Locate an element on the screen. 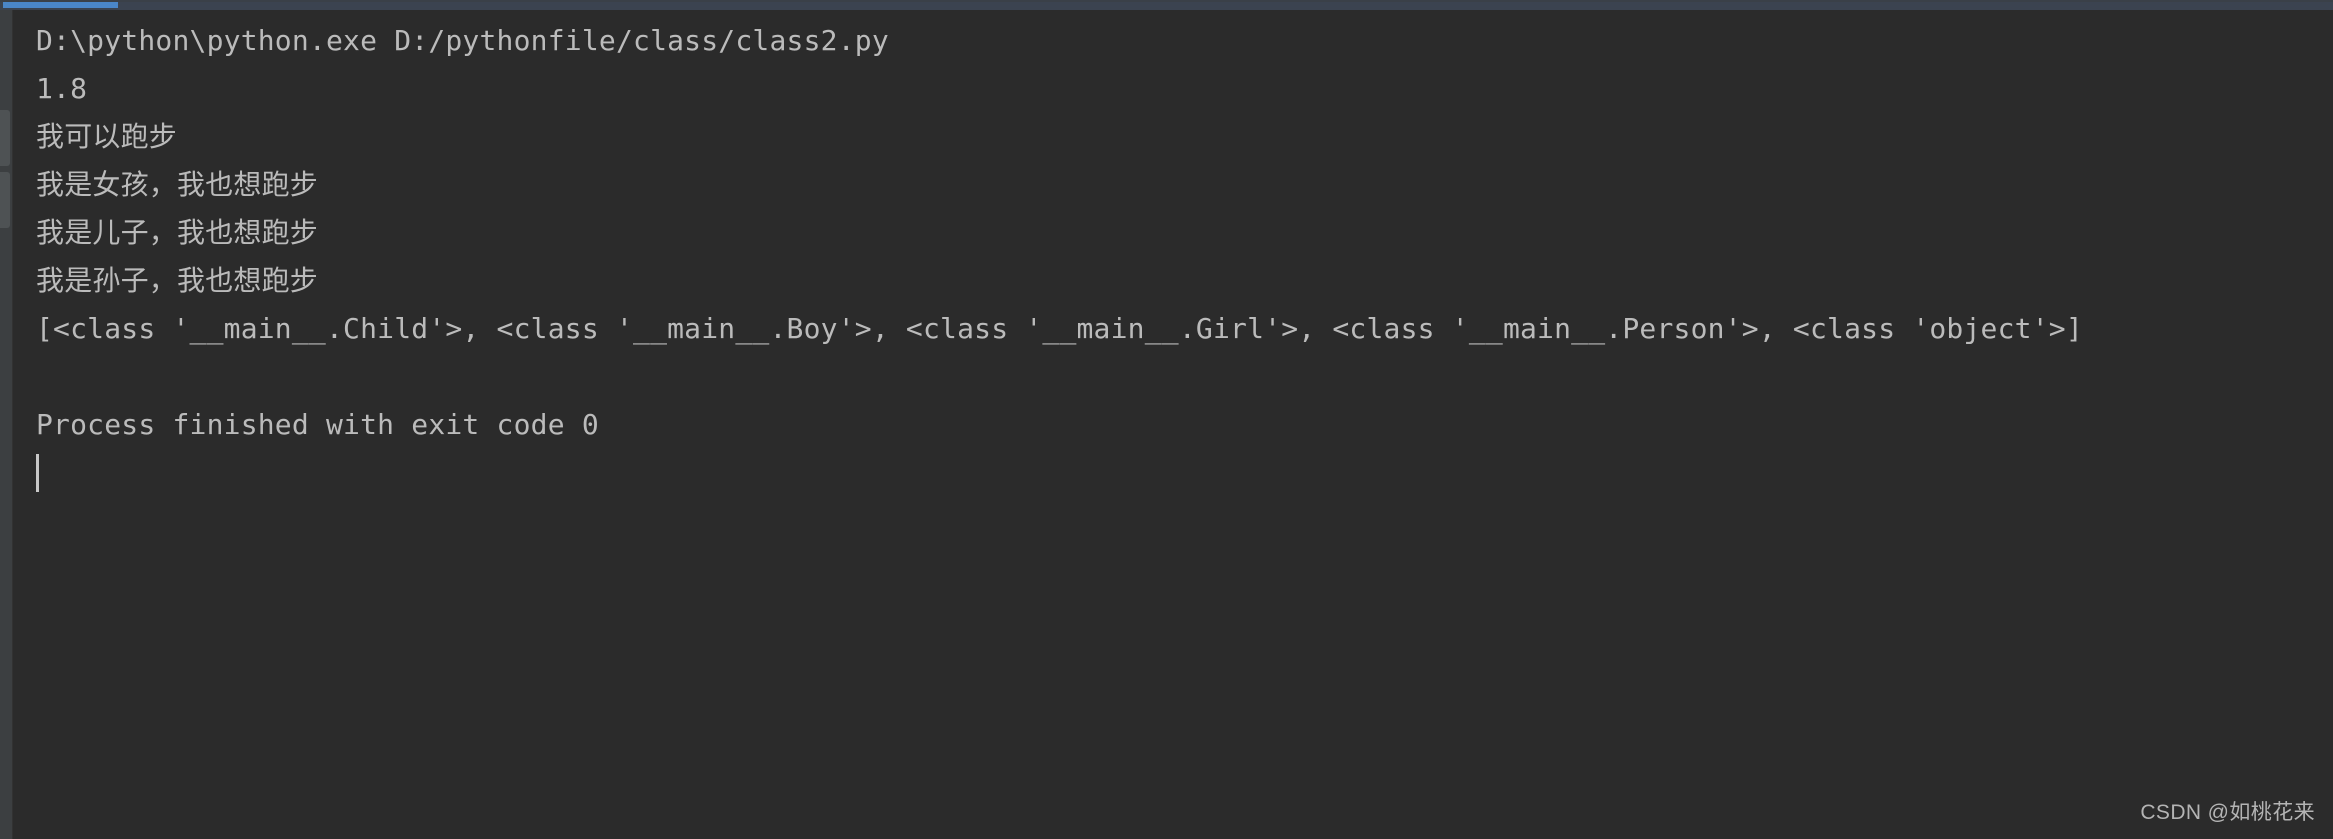  console-line: 我是孙子，我也想跑步 is located at coordinates (177, 280).